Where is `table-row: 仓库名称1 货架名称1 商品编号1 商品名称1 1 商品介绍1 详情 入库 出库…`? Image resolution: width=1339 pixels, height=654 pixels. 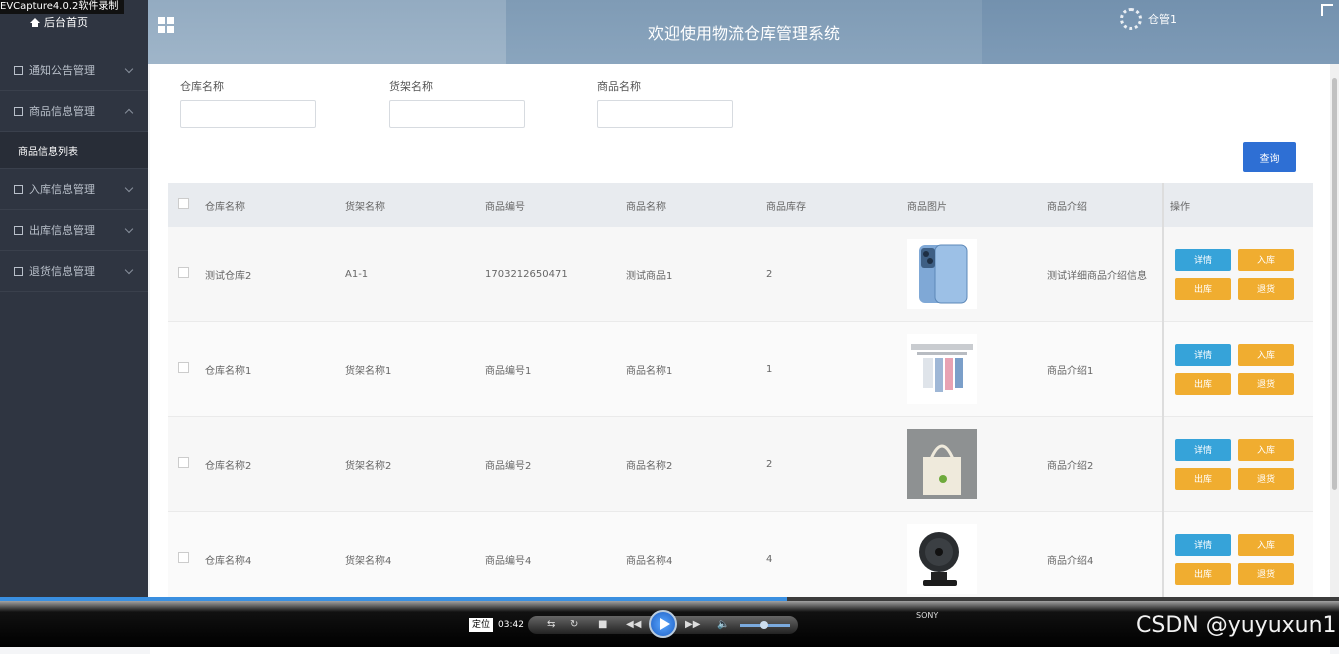 table-row: 仓库名称1 货架名称1 商品编号1 商品名称1 1 商品介绍1 详情 入库 出库… is located at coordinates (740, 369).